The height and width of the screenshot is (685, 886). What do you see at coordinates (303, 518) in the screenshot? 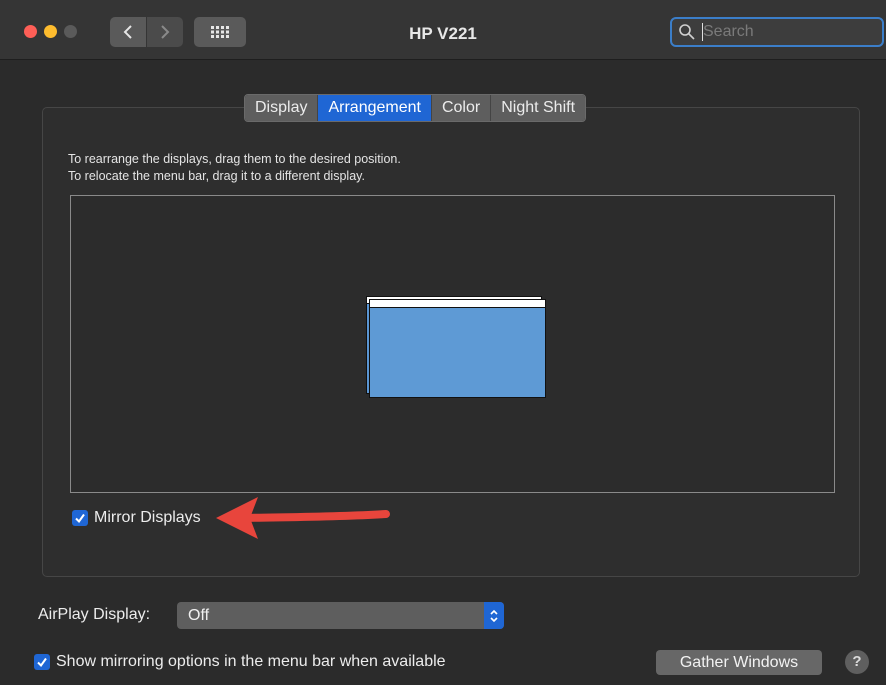
I see `annotation-arrow-icon` at bounding box center [303, 518].